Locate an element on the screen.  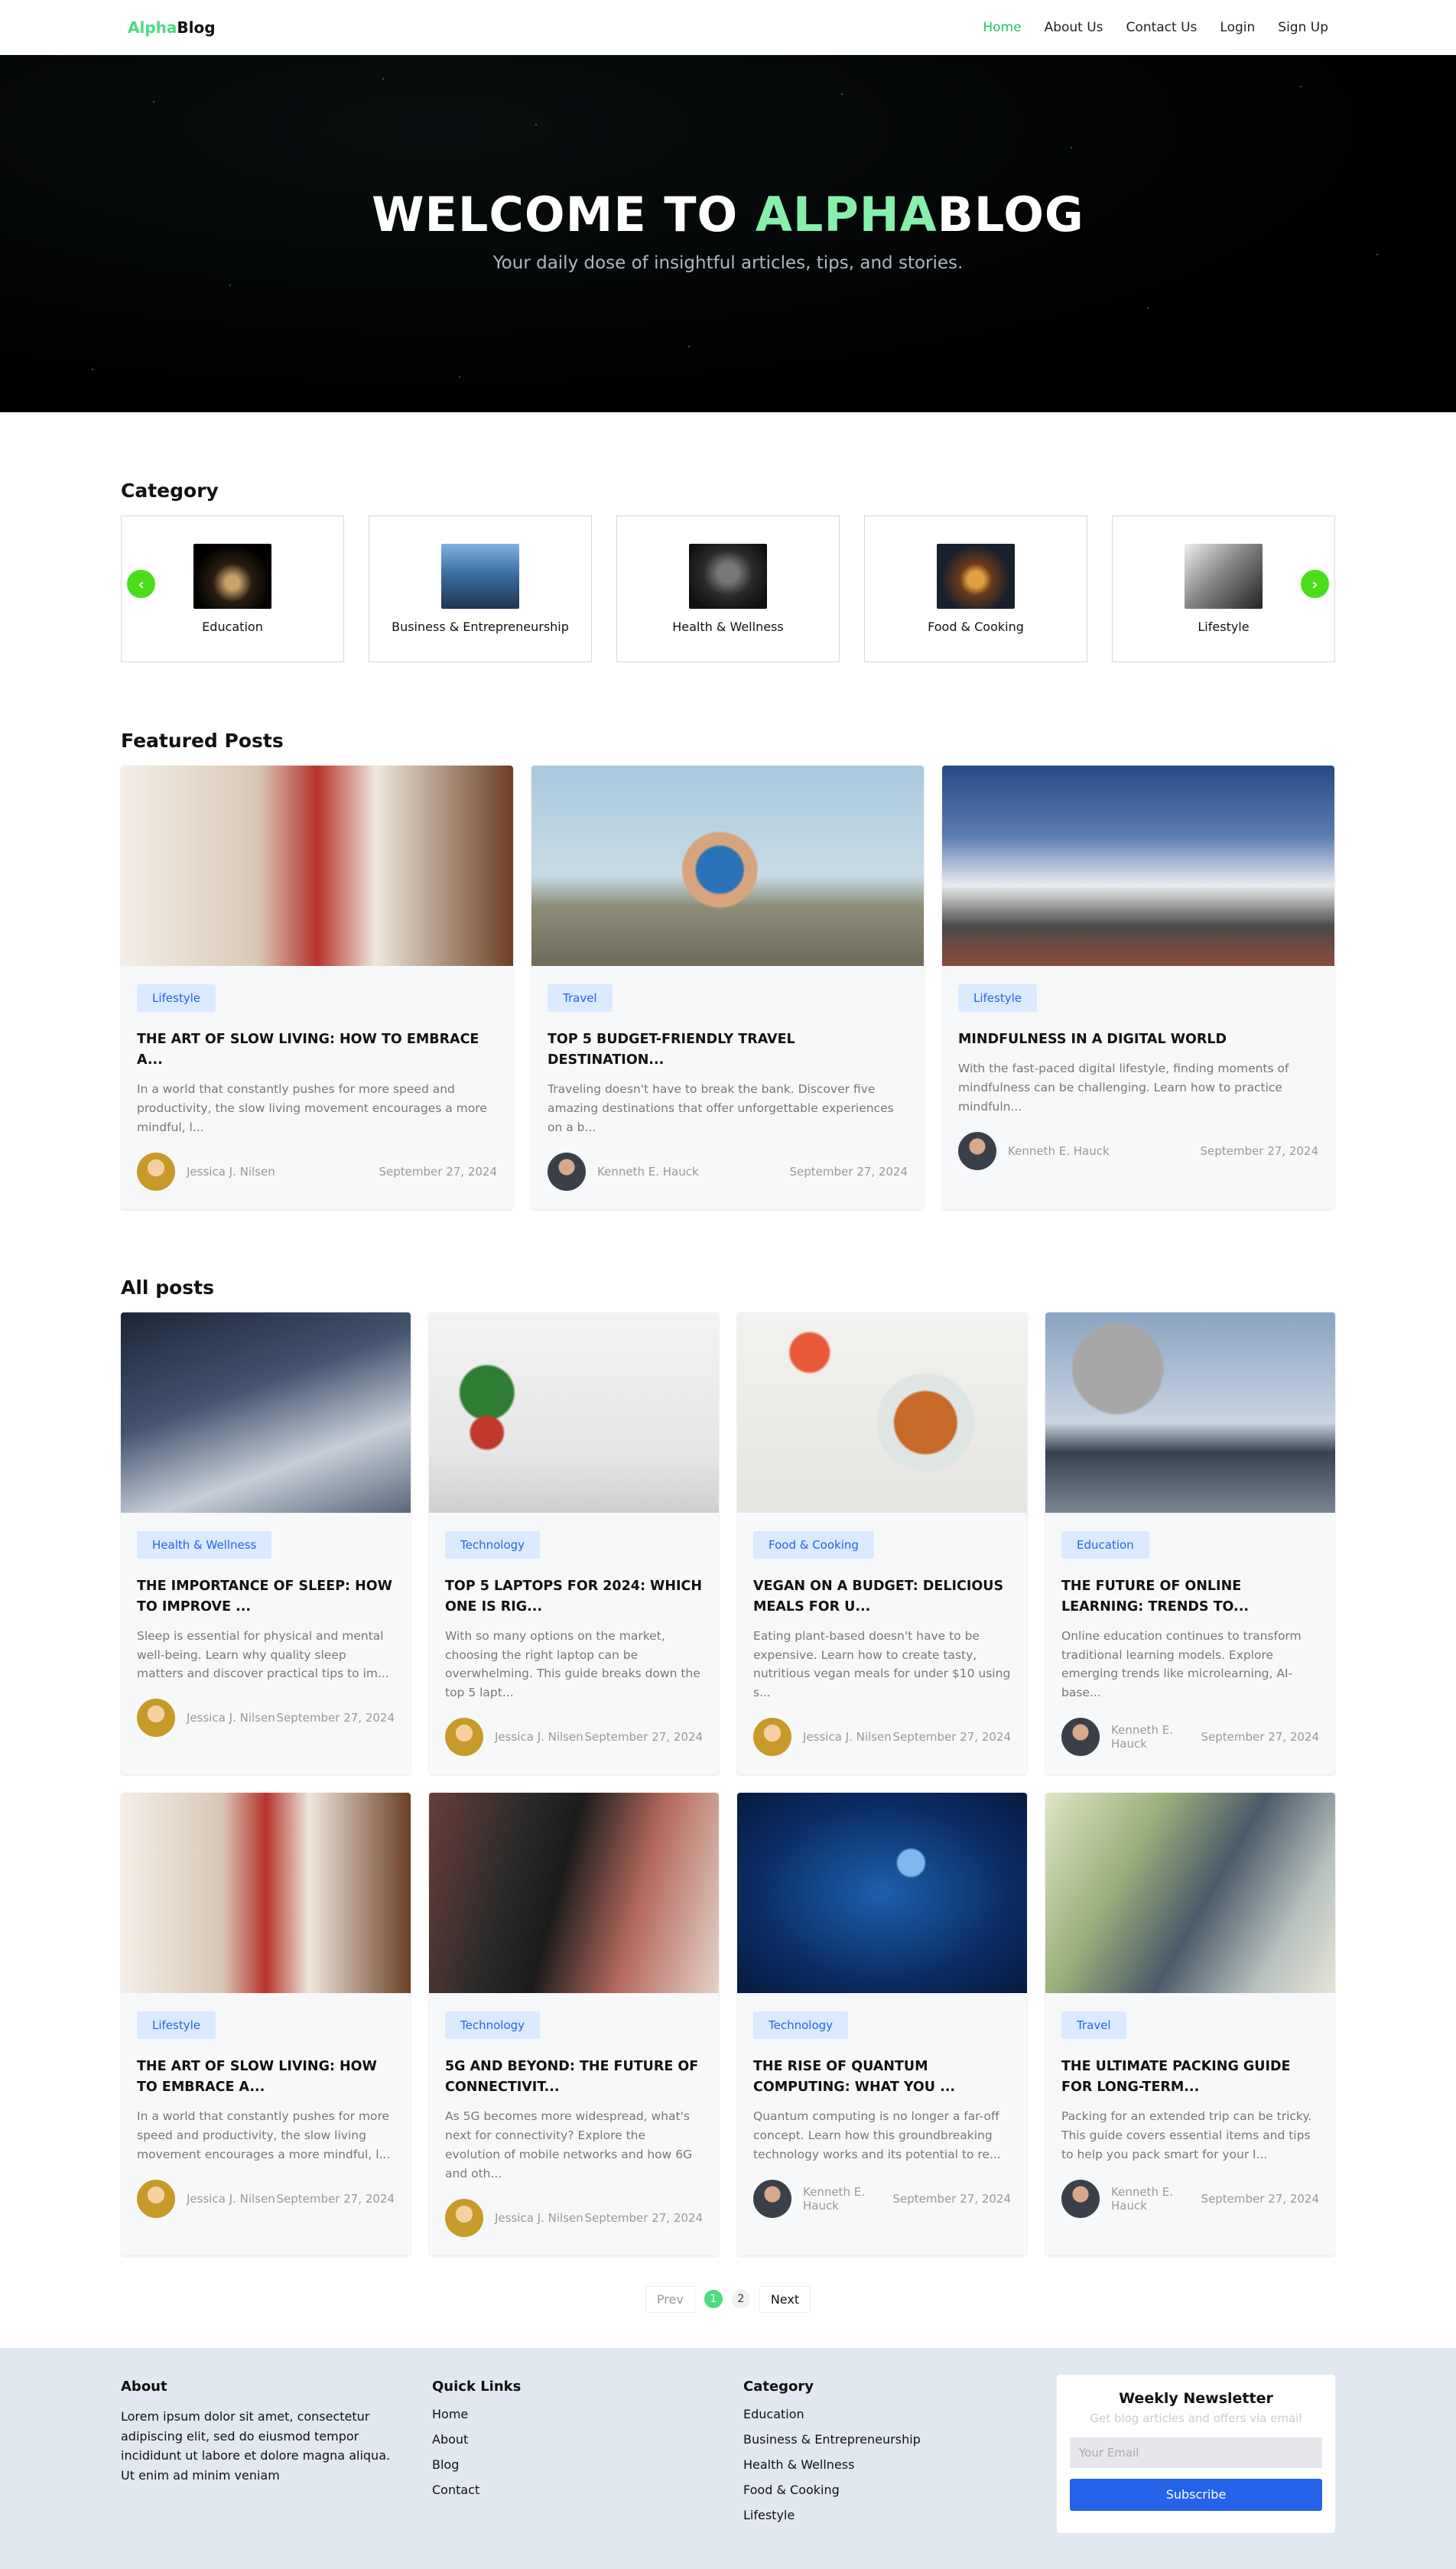
page-1-button: 1 is located at coordinates (713, 2299).